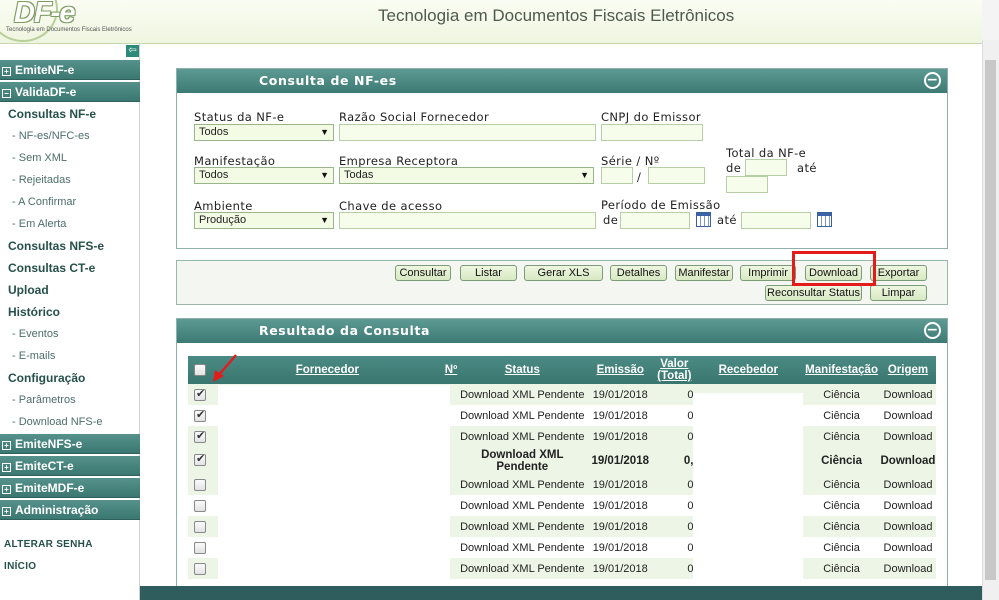 Image resolution: width=999 pixels, height=600 pixels. Describe the element at coordinates (327, 370) in the screenshot. I see `col-fornecedor: Fornecedor` at that location.